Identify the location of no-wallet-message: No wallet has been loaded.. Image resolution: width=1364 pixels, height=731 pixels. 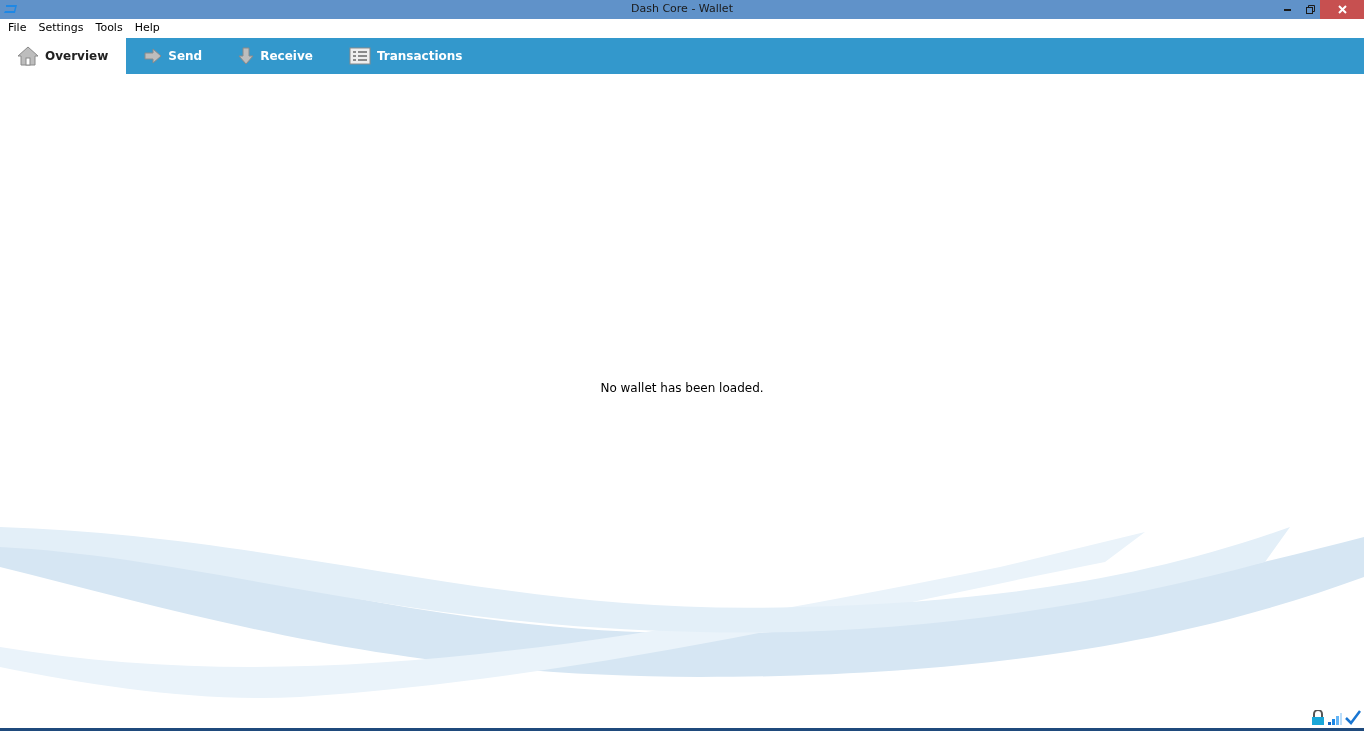
(682, 388).